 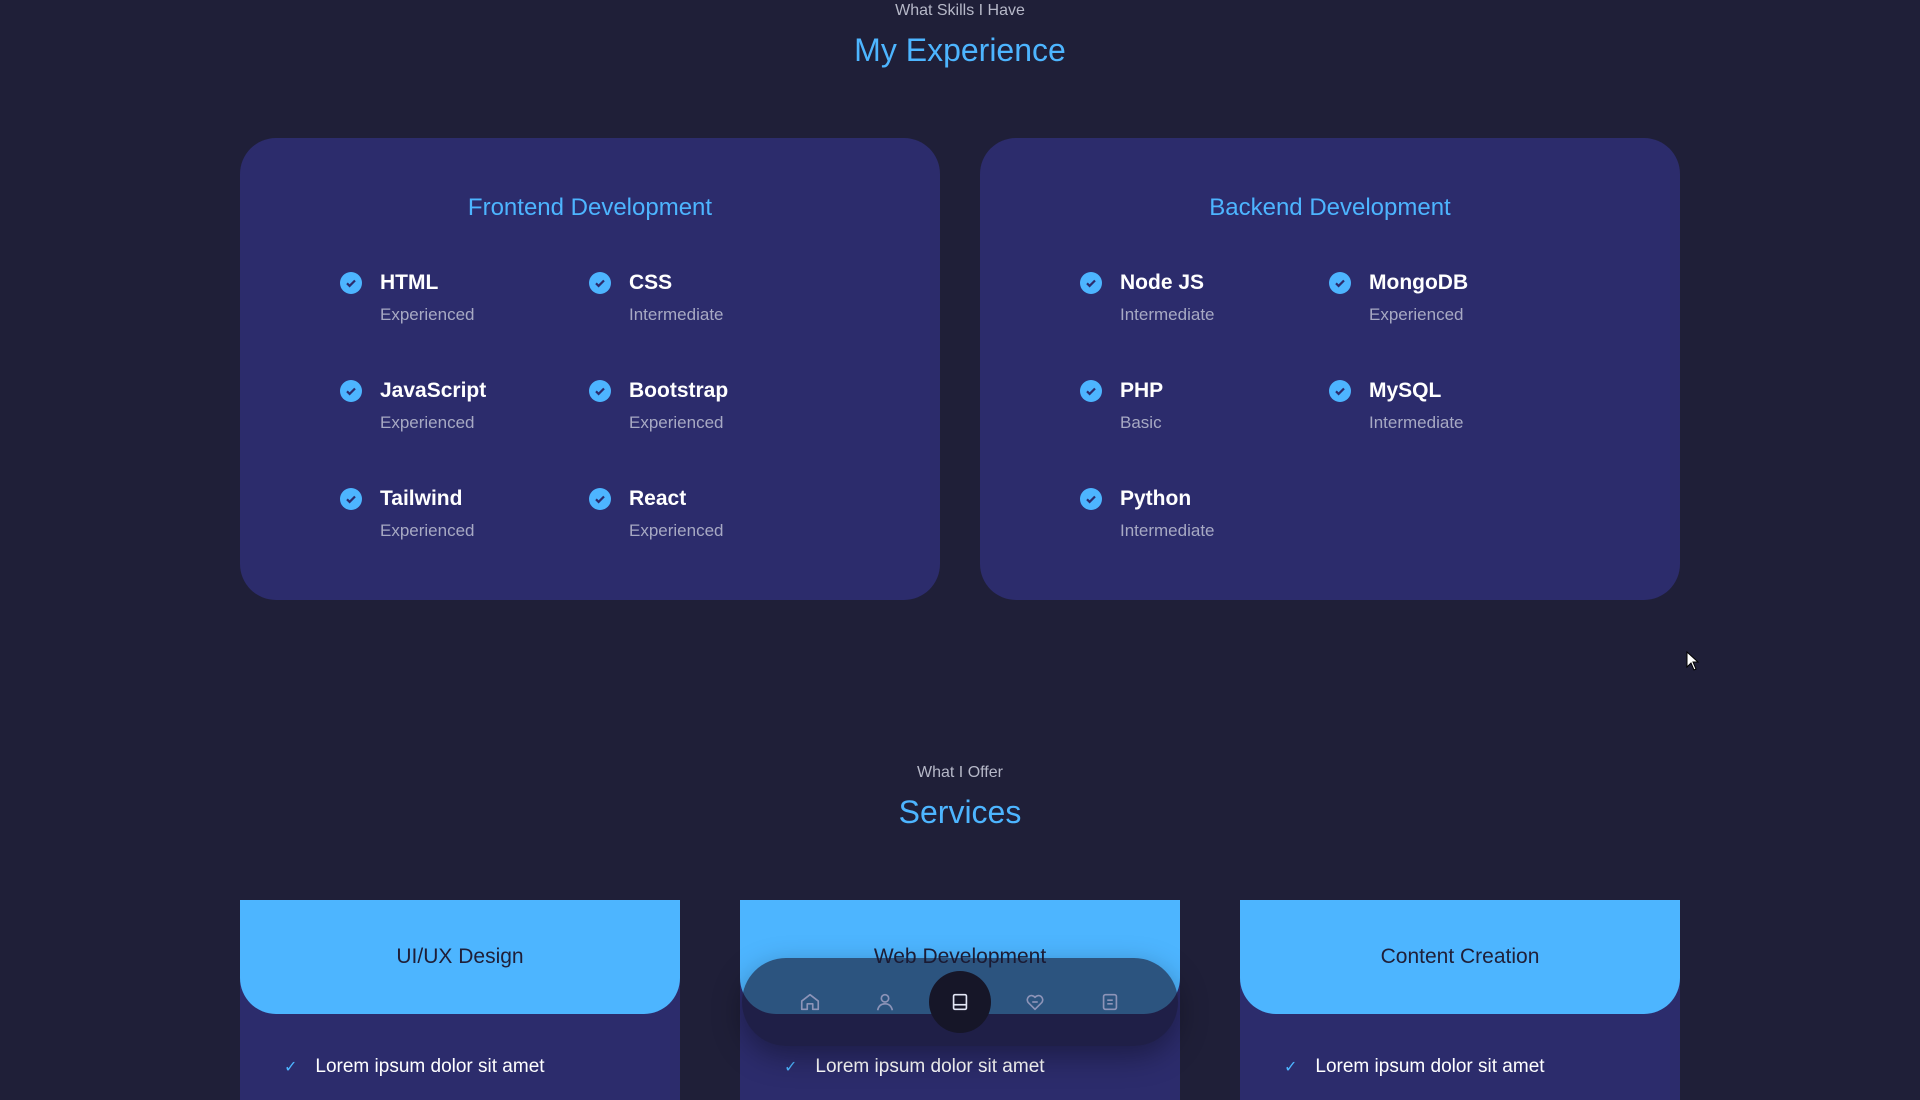 What do you see at coordinates (1405, 390) in the screenshot?
I see `skill-name: MySQL` at bounding box center [1405, 390].